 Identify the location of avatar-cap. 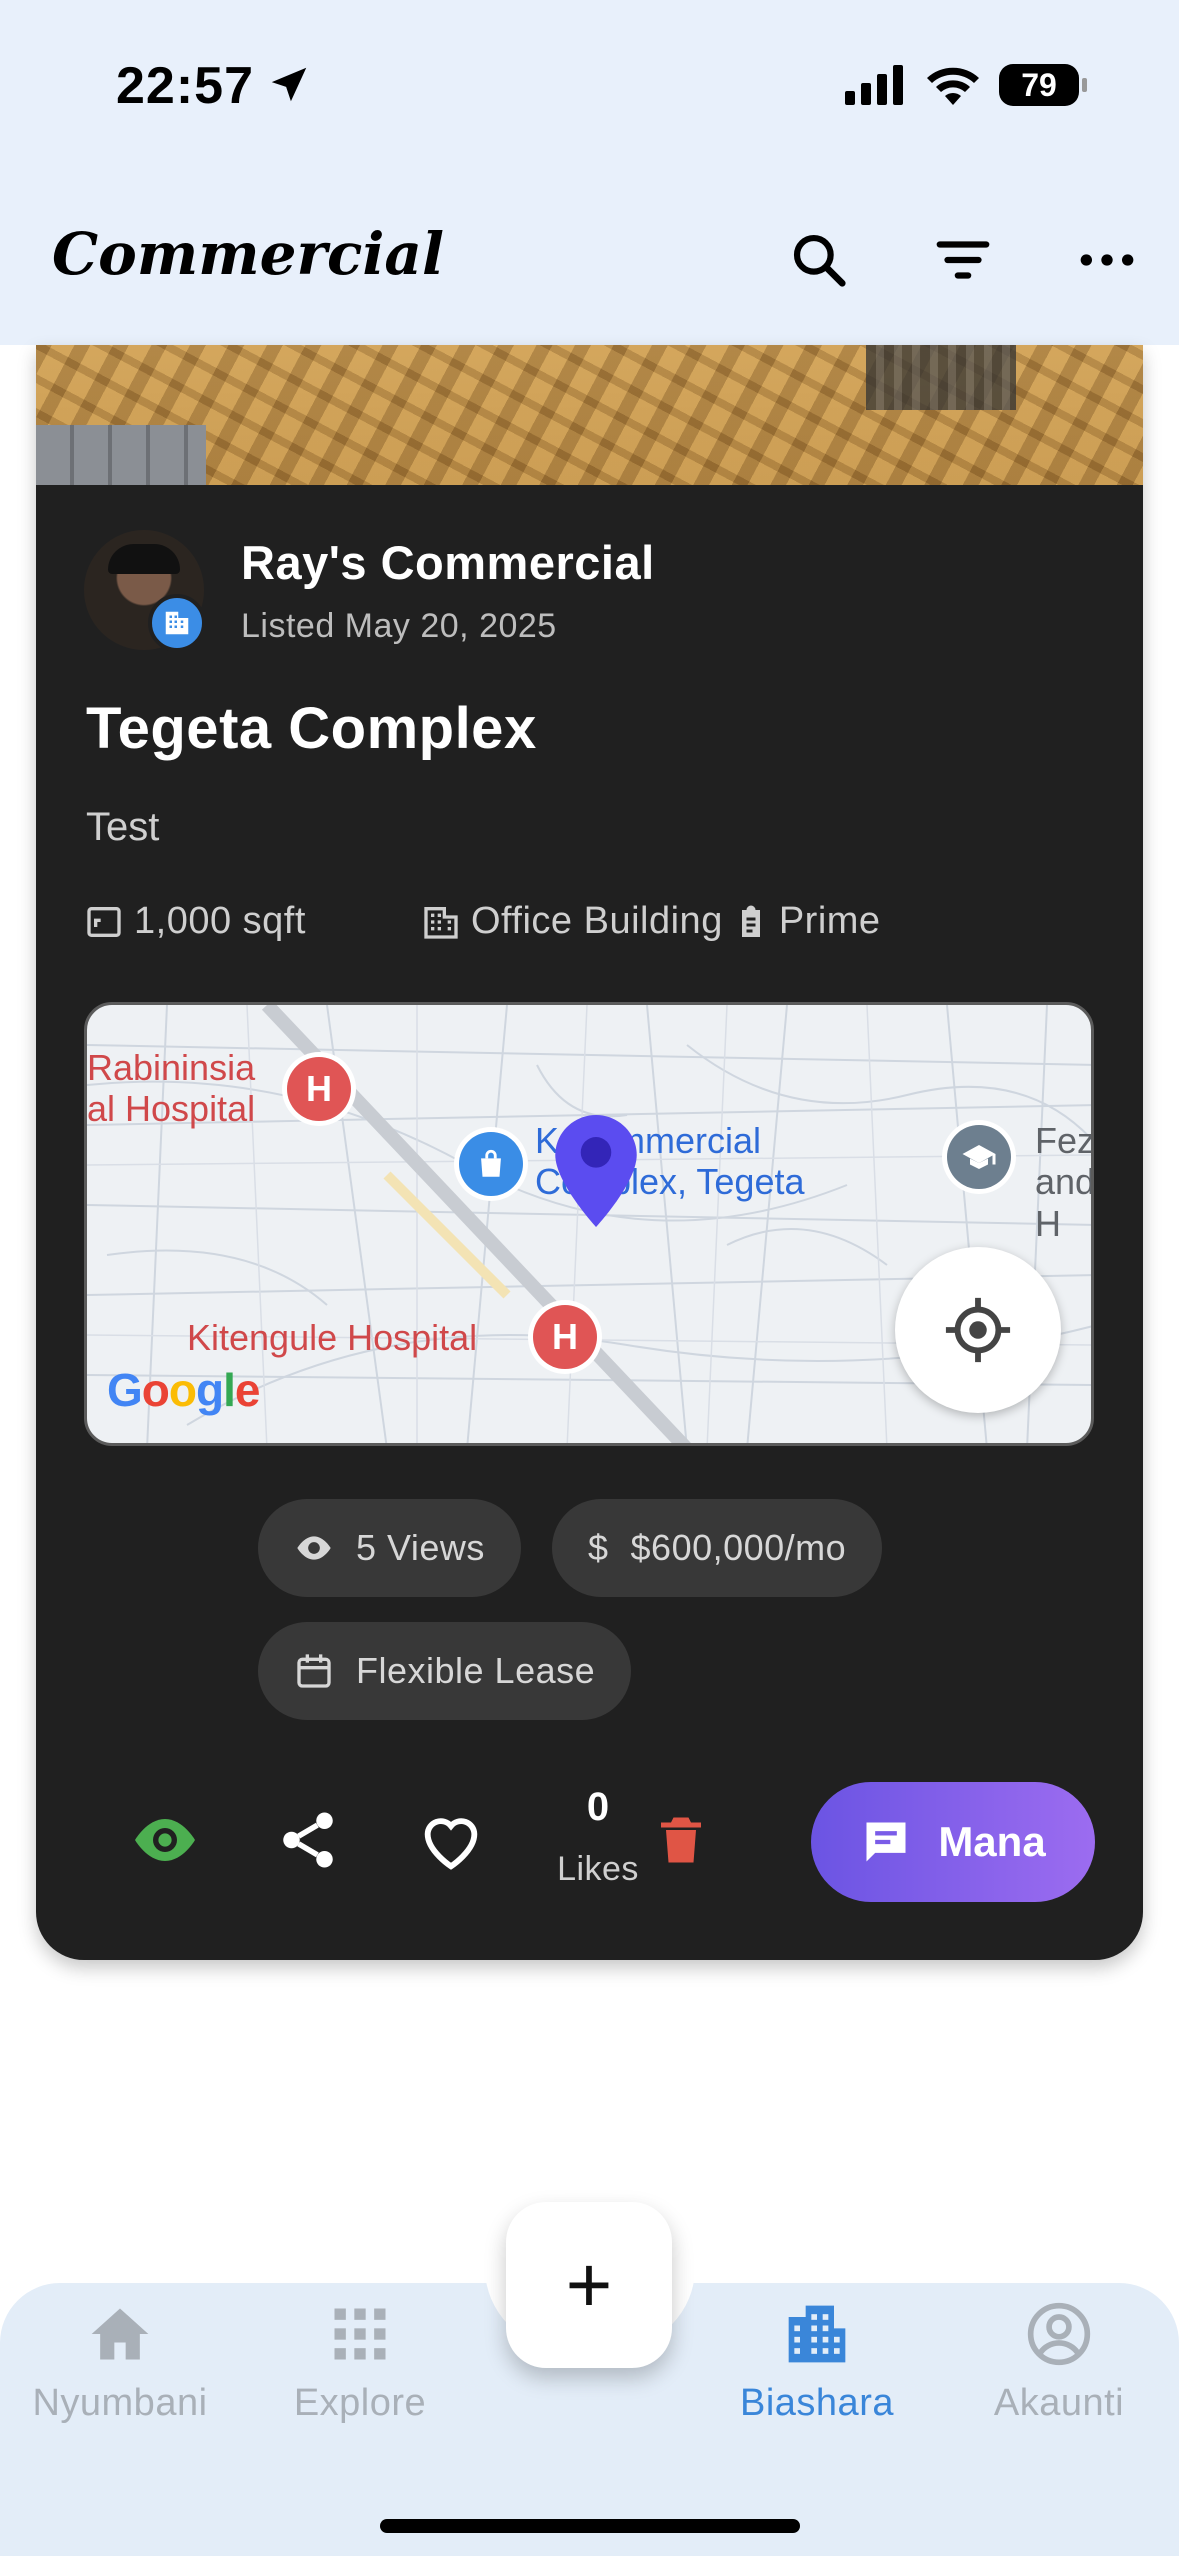
(144, 559).